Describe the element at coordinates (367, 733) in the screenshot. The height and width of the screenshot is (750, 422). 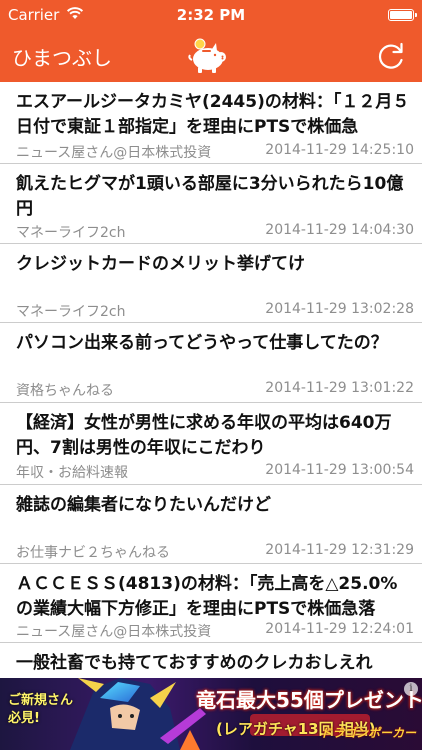
I see `ad-game-logo: ドラゴンポーカー` at that location.